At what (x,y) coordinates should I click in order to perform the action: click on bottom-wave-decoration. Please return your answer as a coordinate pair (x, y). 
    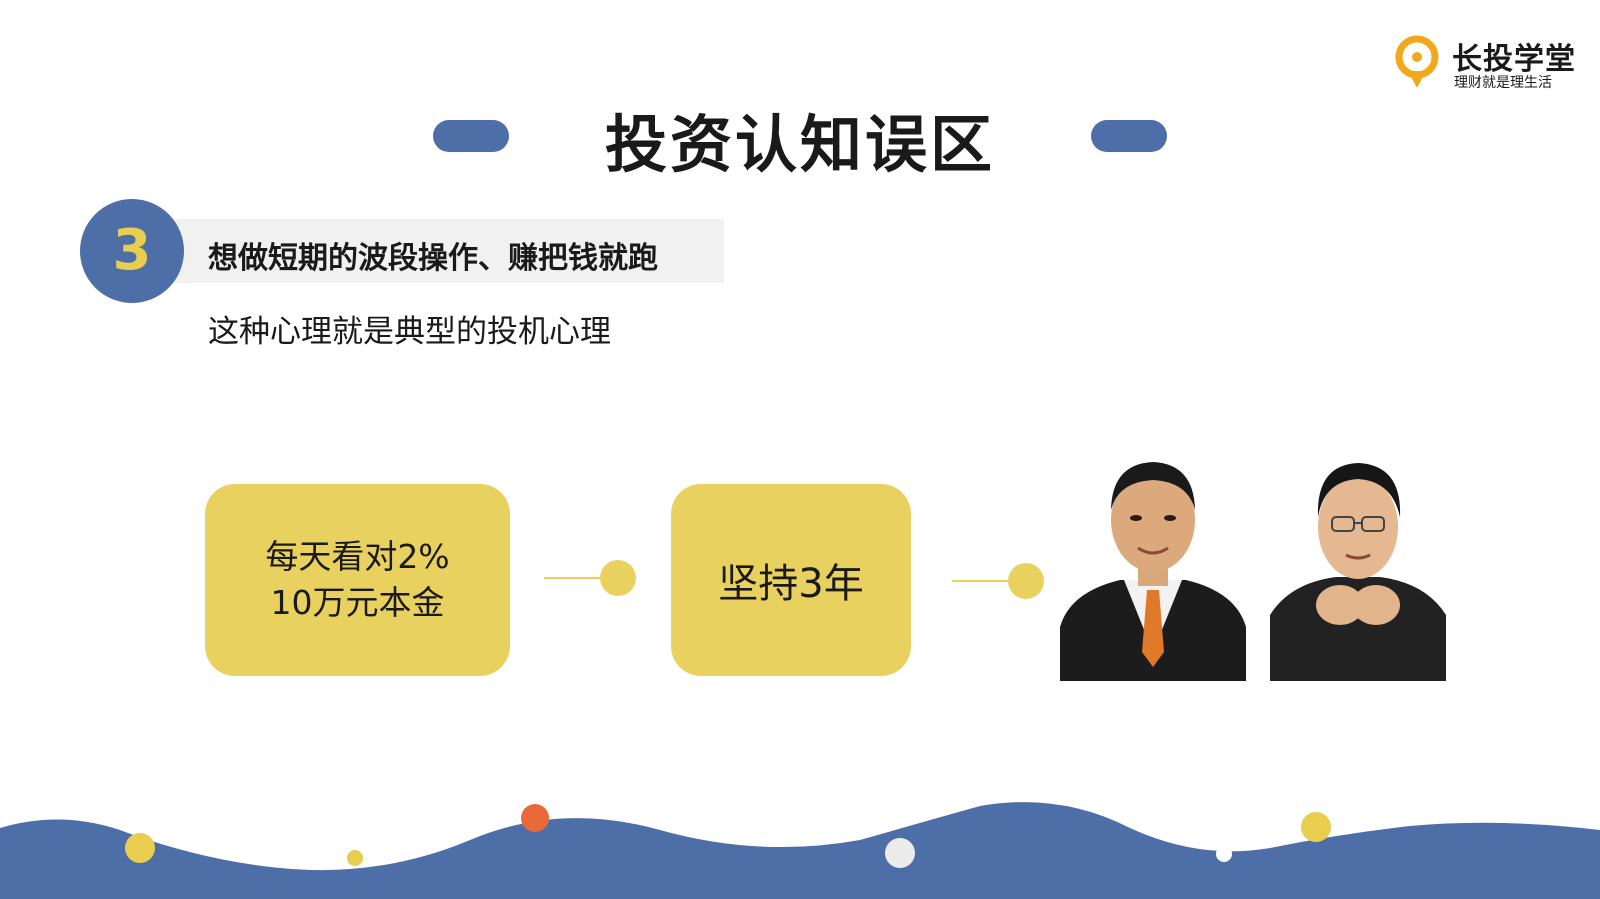
    Looking at the image, I should click on (800, 850).